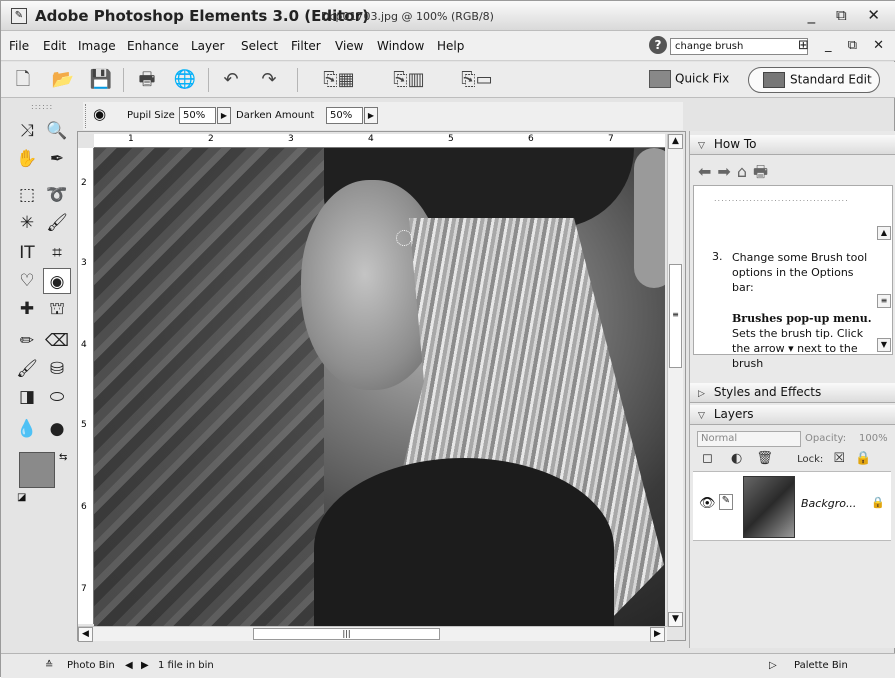 Image resolution: width=895 pixels, height=678 pixels. What do you see at coordinates (57, 131) in the screenshot?
I see `zoom-tool-icon: 🔍` at bounding box center [57, 131].